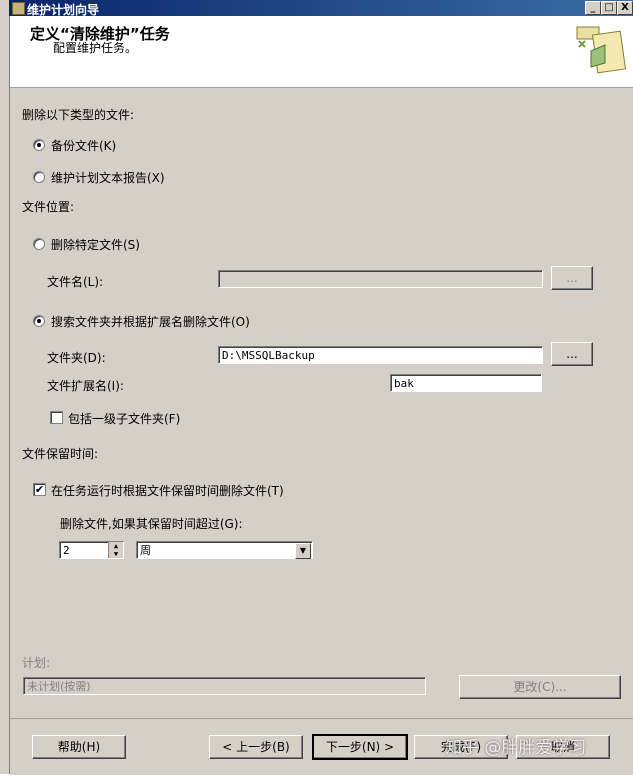  What do you see at coordinates (609, 8) in the screenshot?
I see `maximize-button: □` at bounding box center [609, 8].